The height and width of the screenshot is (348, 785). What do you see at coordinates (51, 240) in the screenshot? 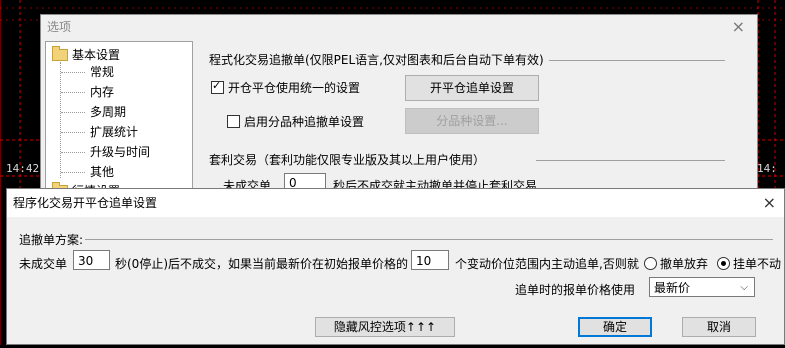
I see `plan-label: 追撤单方案:` at bounding box center [51, 240].